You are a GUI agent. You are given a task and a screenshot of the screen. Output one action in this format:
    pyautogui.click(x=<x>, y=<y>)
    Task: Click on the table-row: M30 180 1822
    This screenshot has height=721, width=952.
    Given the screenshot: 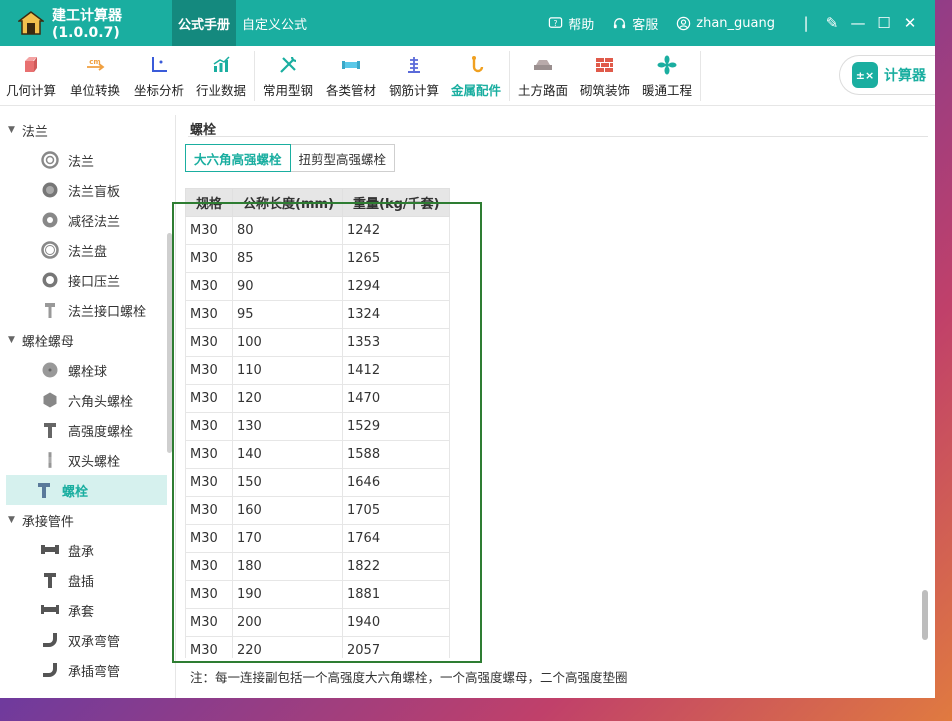 What is the action you would take?
    pyautogui.click(x=317, y=566)
    